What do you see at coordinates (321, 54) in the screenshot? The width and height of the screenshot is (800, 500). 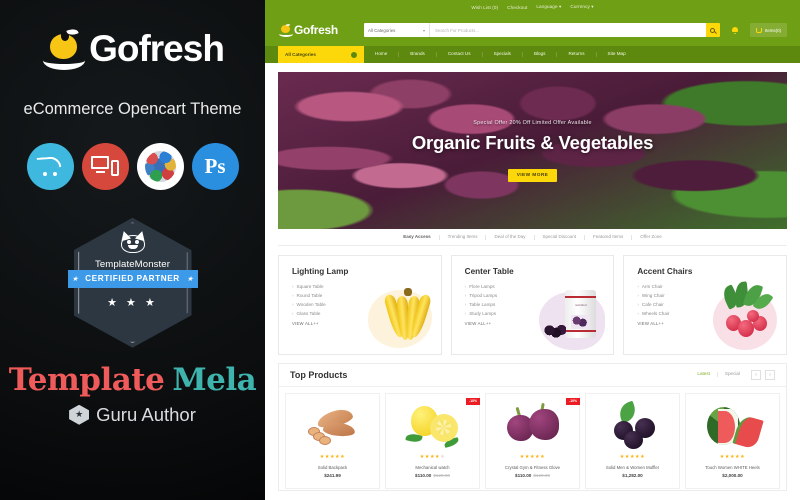 I see `all-categories-button: All Categories` at bounding box center [321, 54].